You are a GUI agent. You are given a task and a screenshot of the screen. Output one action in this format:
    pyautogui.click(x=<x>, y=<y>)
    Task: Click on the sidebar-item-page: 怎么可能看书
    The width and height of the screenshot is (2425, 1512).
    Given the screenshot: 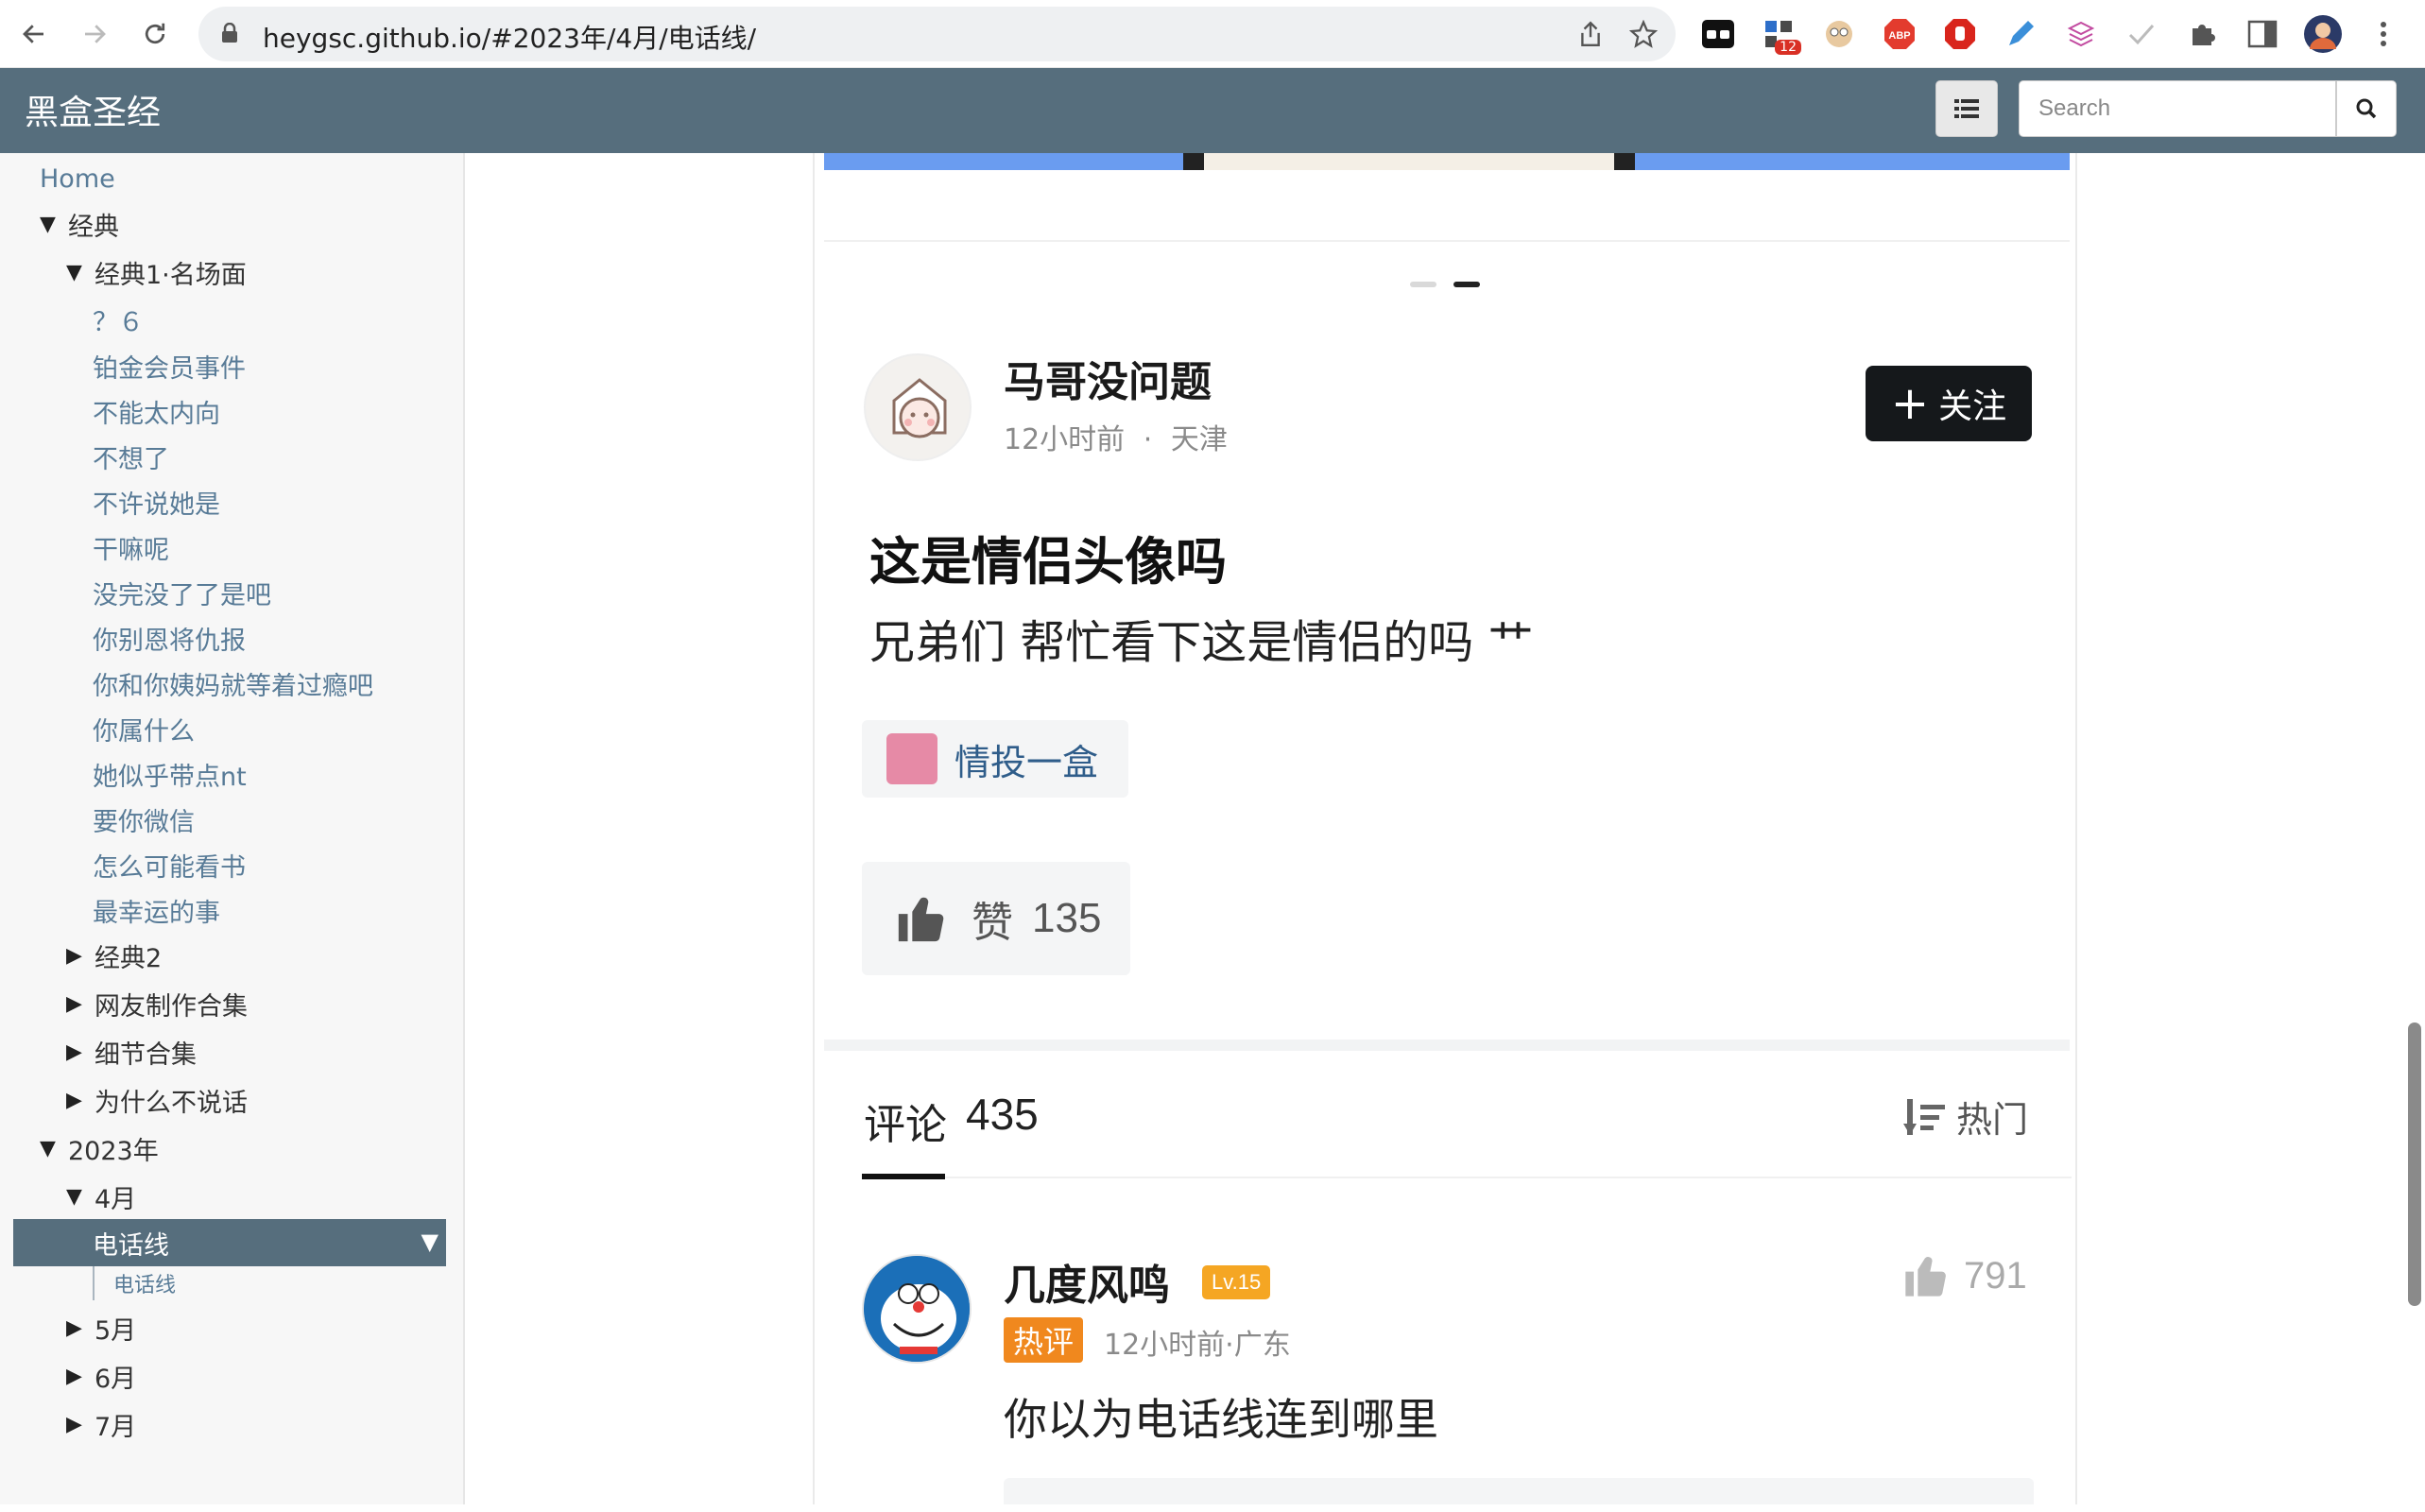 What is the action you would take?
    pyautogui.click(x=169, y=865)
    